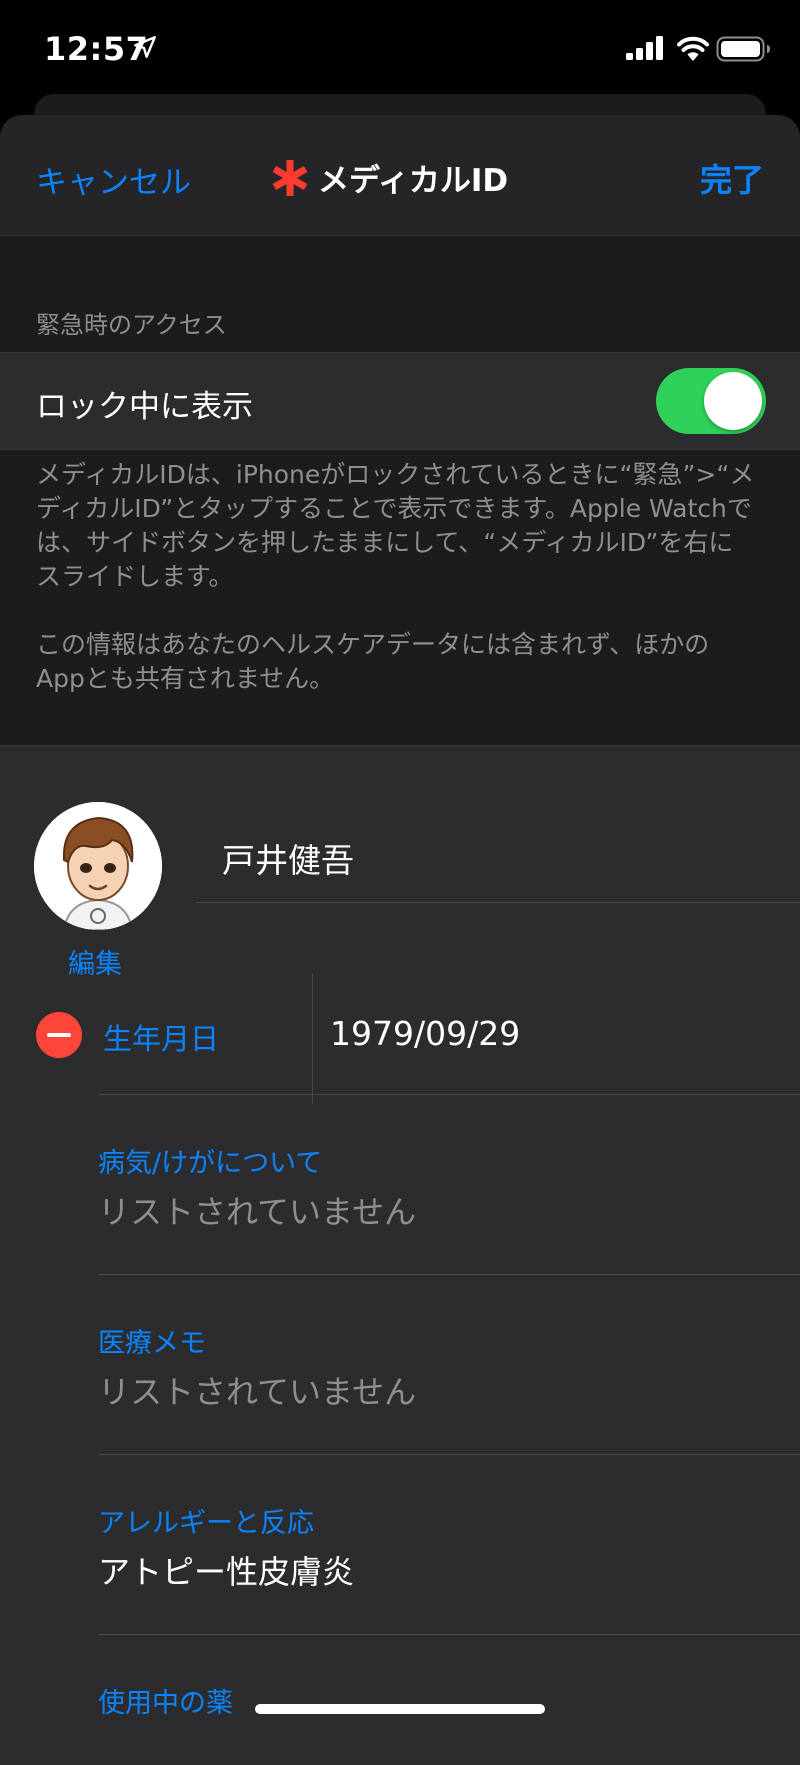  I want to click on birthdate-label: 生年月日, so click(161, 1039).